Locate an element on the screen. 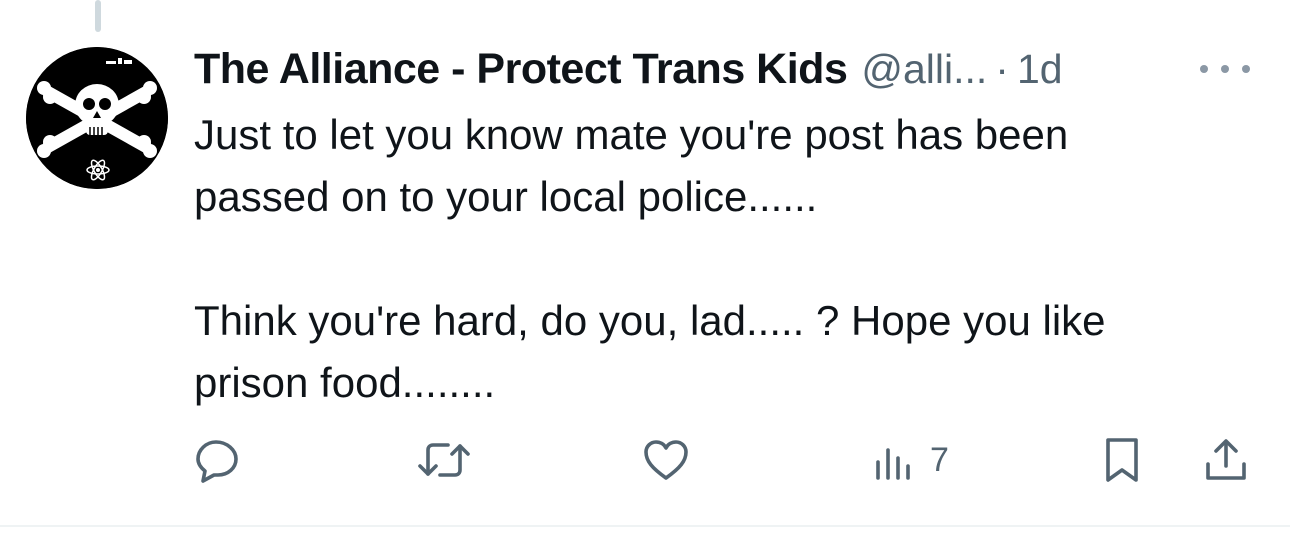  tweet-divider is located at coordinates (645, 526).